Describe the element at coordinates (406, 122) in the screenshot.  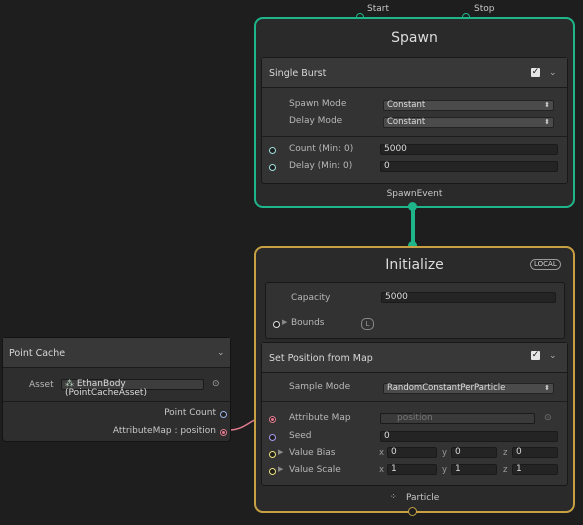
I see `delay-mode-value: Constant` at that location.